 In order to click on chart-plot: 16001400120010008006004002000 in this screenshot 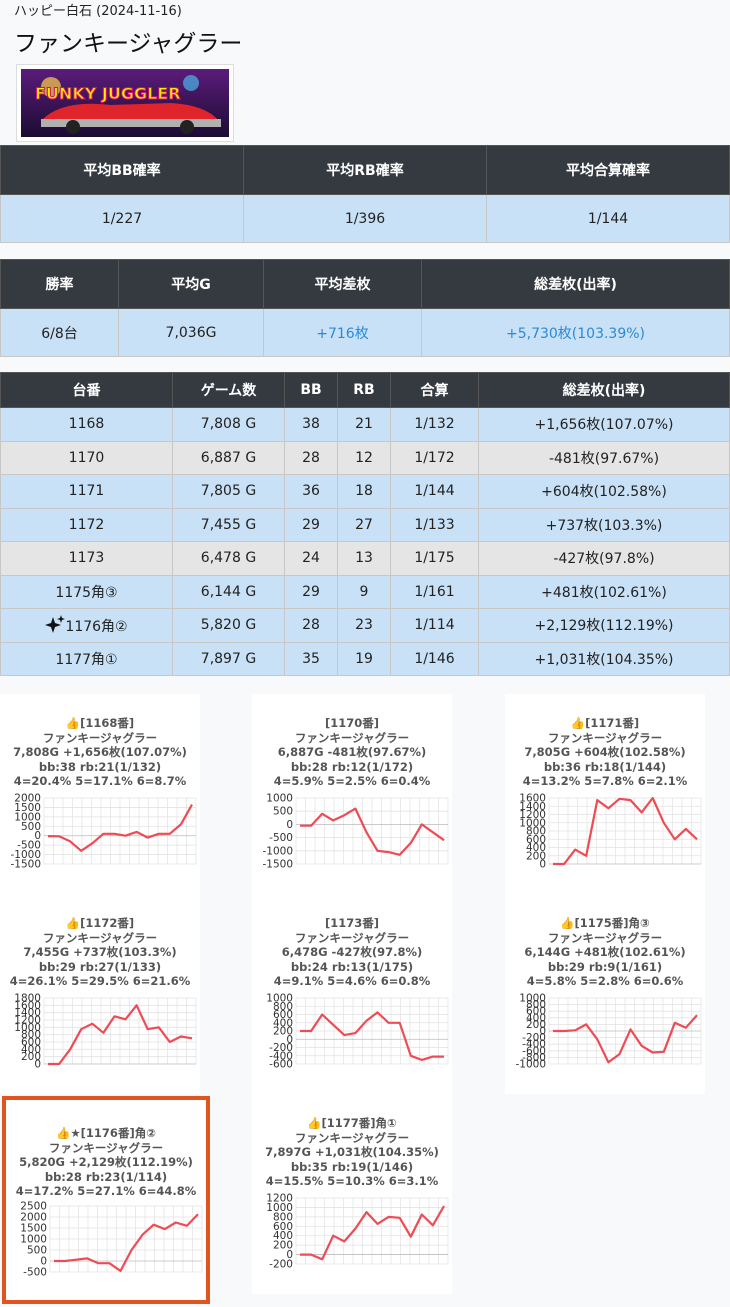, I will do `click(610, 832)`.